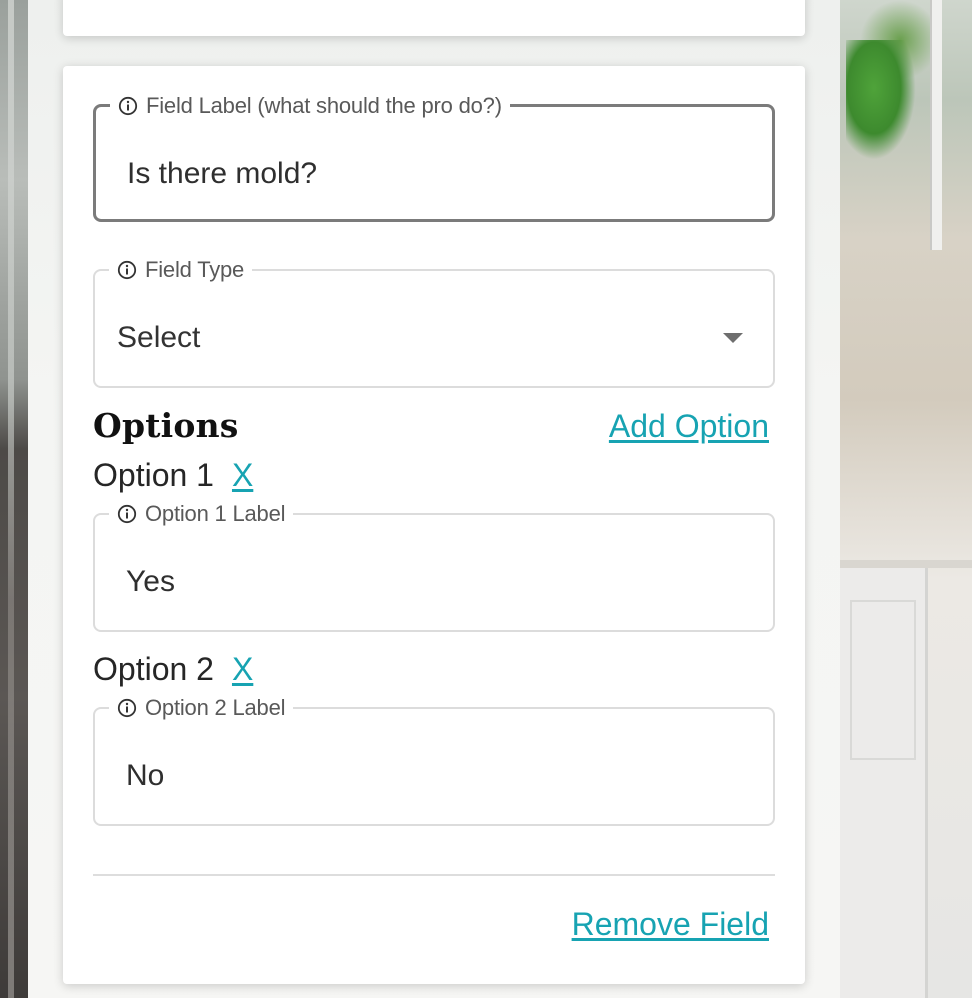 The height and width of the screenshot is (998, 972). What do you see at coordinates (153, 475) in the screenshot?
I see `option-1-title: Option 1` at bounding box center [153, 475].